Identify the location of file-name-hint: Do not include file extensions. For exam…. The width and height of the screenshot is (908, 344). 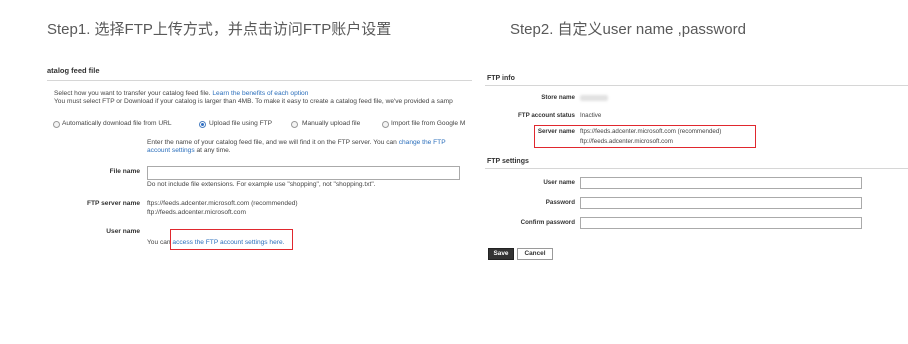
(261, 184).